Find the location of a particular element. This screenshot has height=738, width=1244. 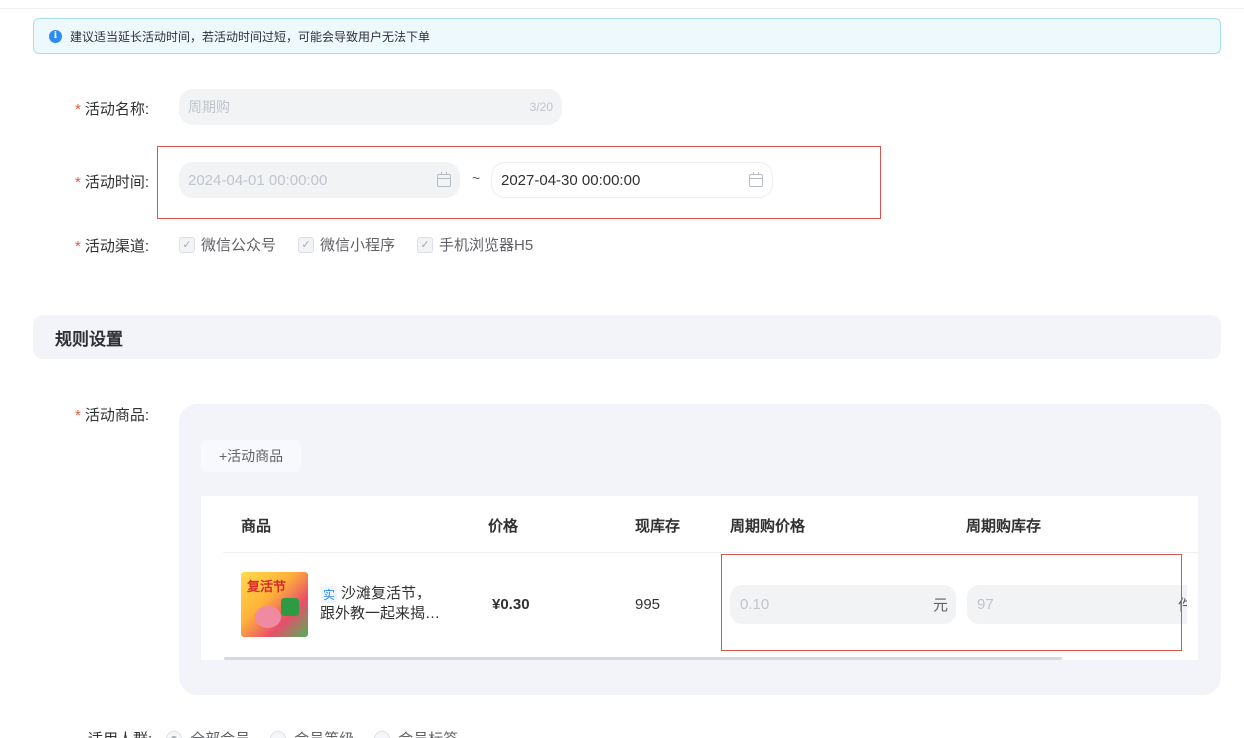

radio-member-tag: 会员标签 is located at coordinates (416, 733).